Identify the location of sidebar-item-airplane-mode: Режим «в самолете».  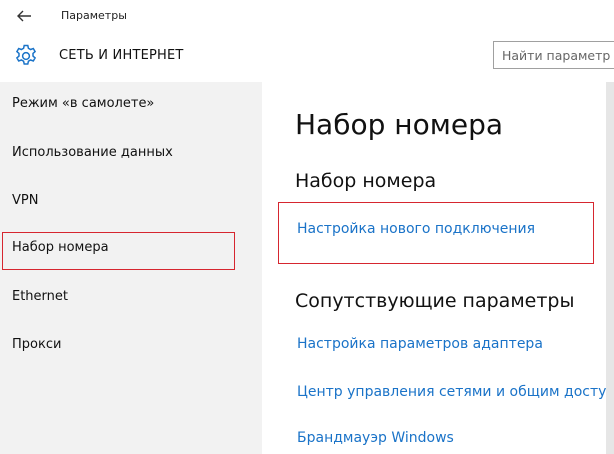
(83, 103).